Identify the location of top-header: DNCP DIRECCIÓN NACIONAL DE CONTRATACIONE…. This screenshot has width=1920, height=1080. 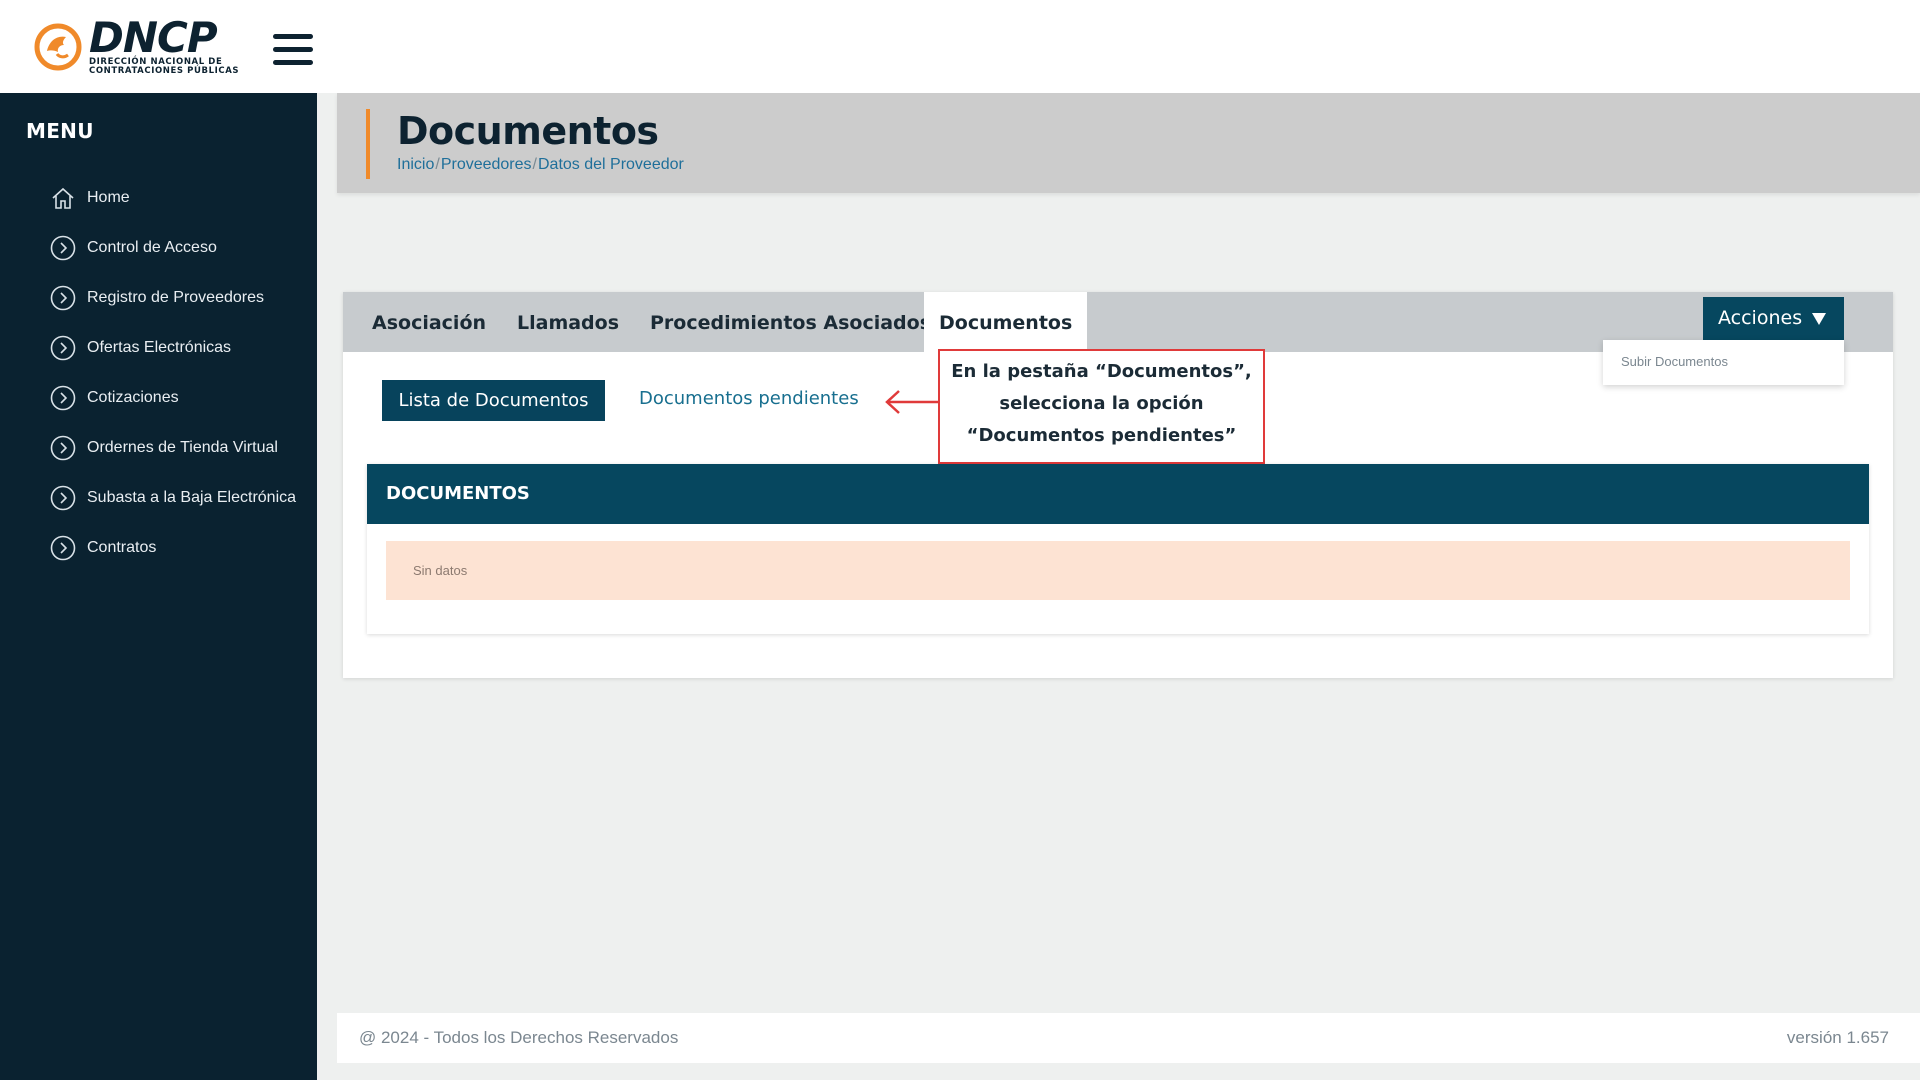
(960, 46).